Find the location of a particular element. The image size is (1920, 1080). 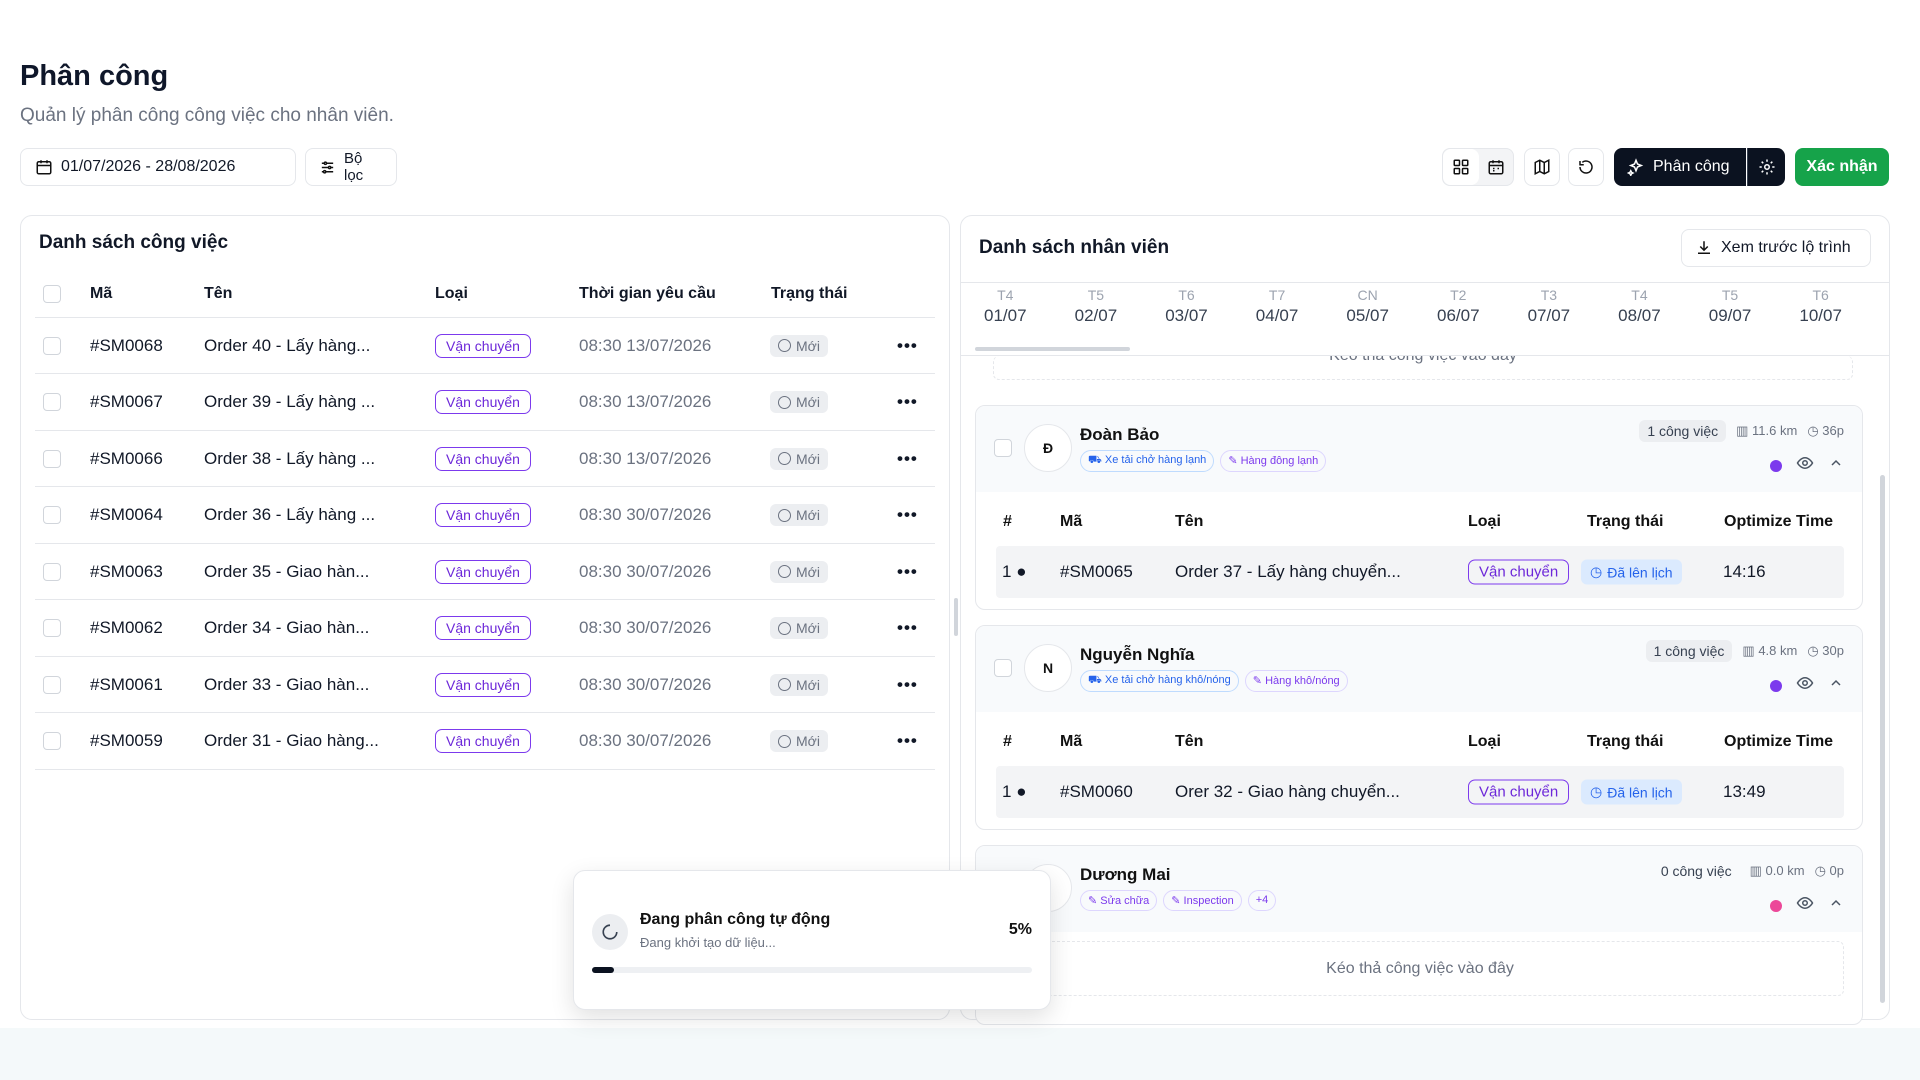

skill-tag: ✎ Hàng đông lạnh is located at coordinates (1273, 461).